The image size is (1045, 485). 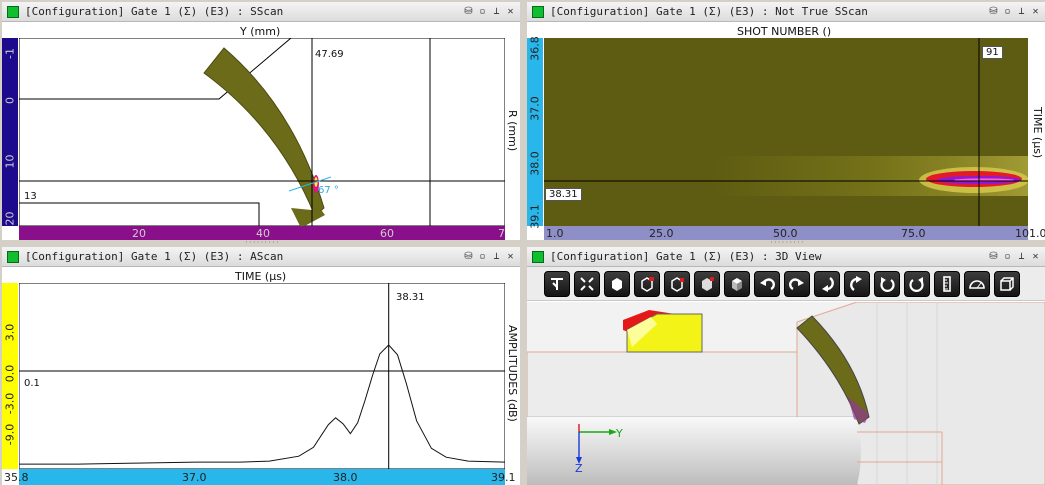 I want to click on rotate-right-icon, so click(x=797, y=283).